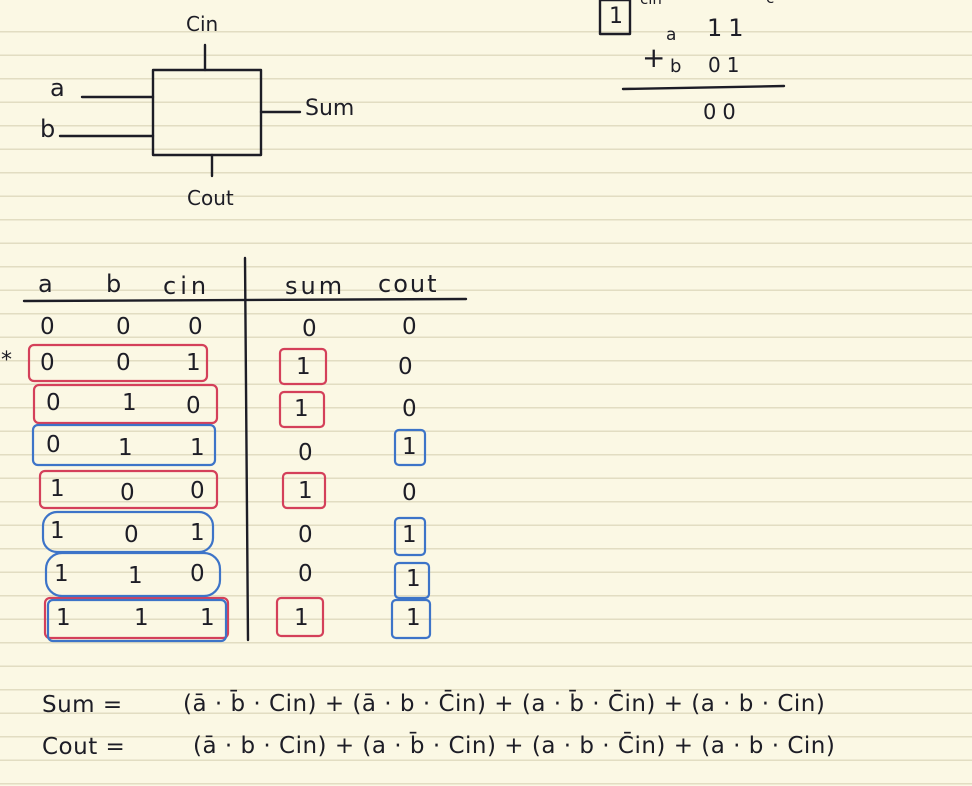 The image size is (972, 786). I want to click on divider-line, so click(246, 449).